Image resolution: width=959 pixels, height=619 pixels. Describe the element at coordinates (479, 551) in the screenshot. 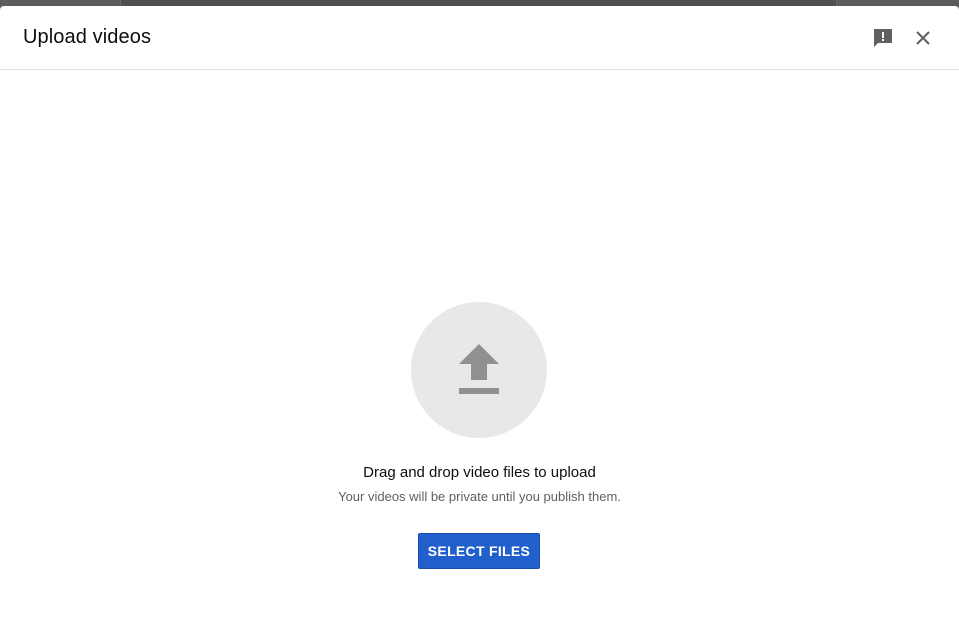

I see `select-files-button: SELECT FILES` at that location.